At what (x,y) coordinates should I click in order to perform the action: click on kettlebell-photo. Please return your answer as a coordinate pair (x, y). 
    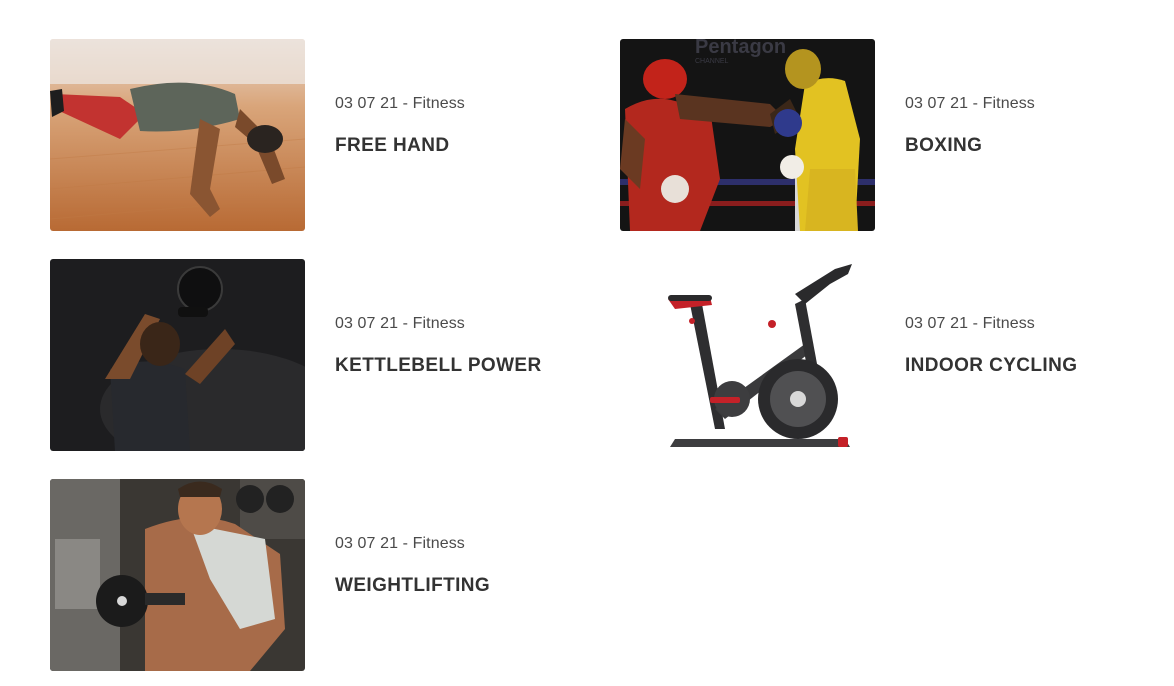
    Looking at the image, I should click on (177, 355).